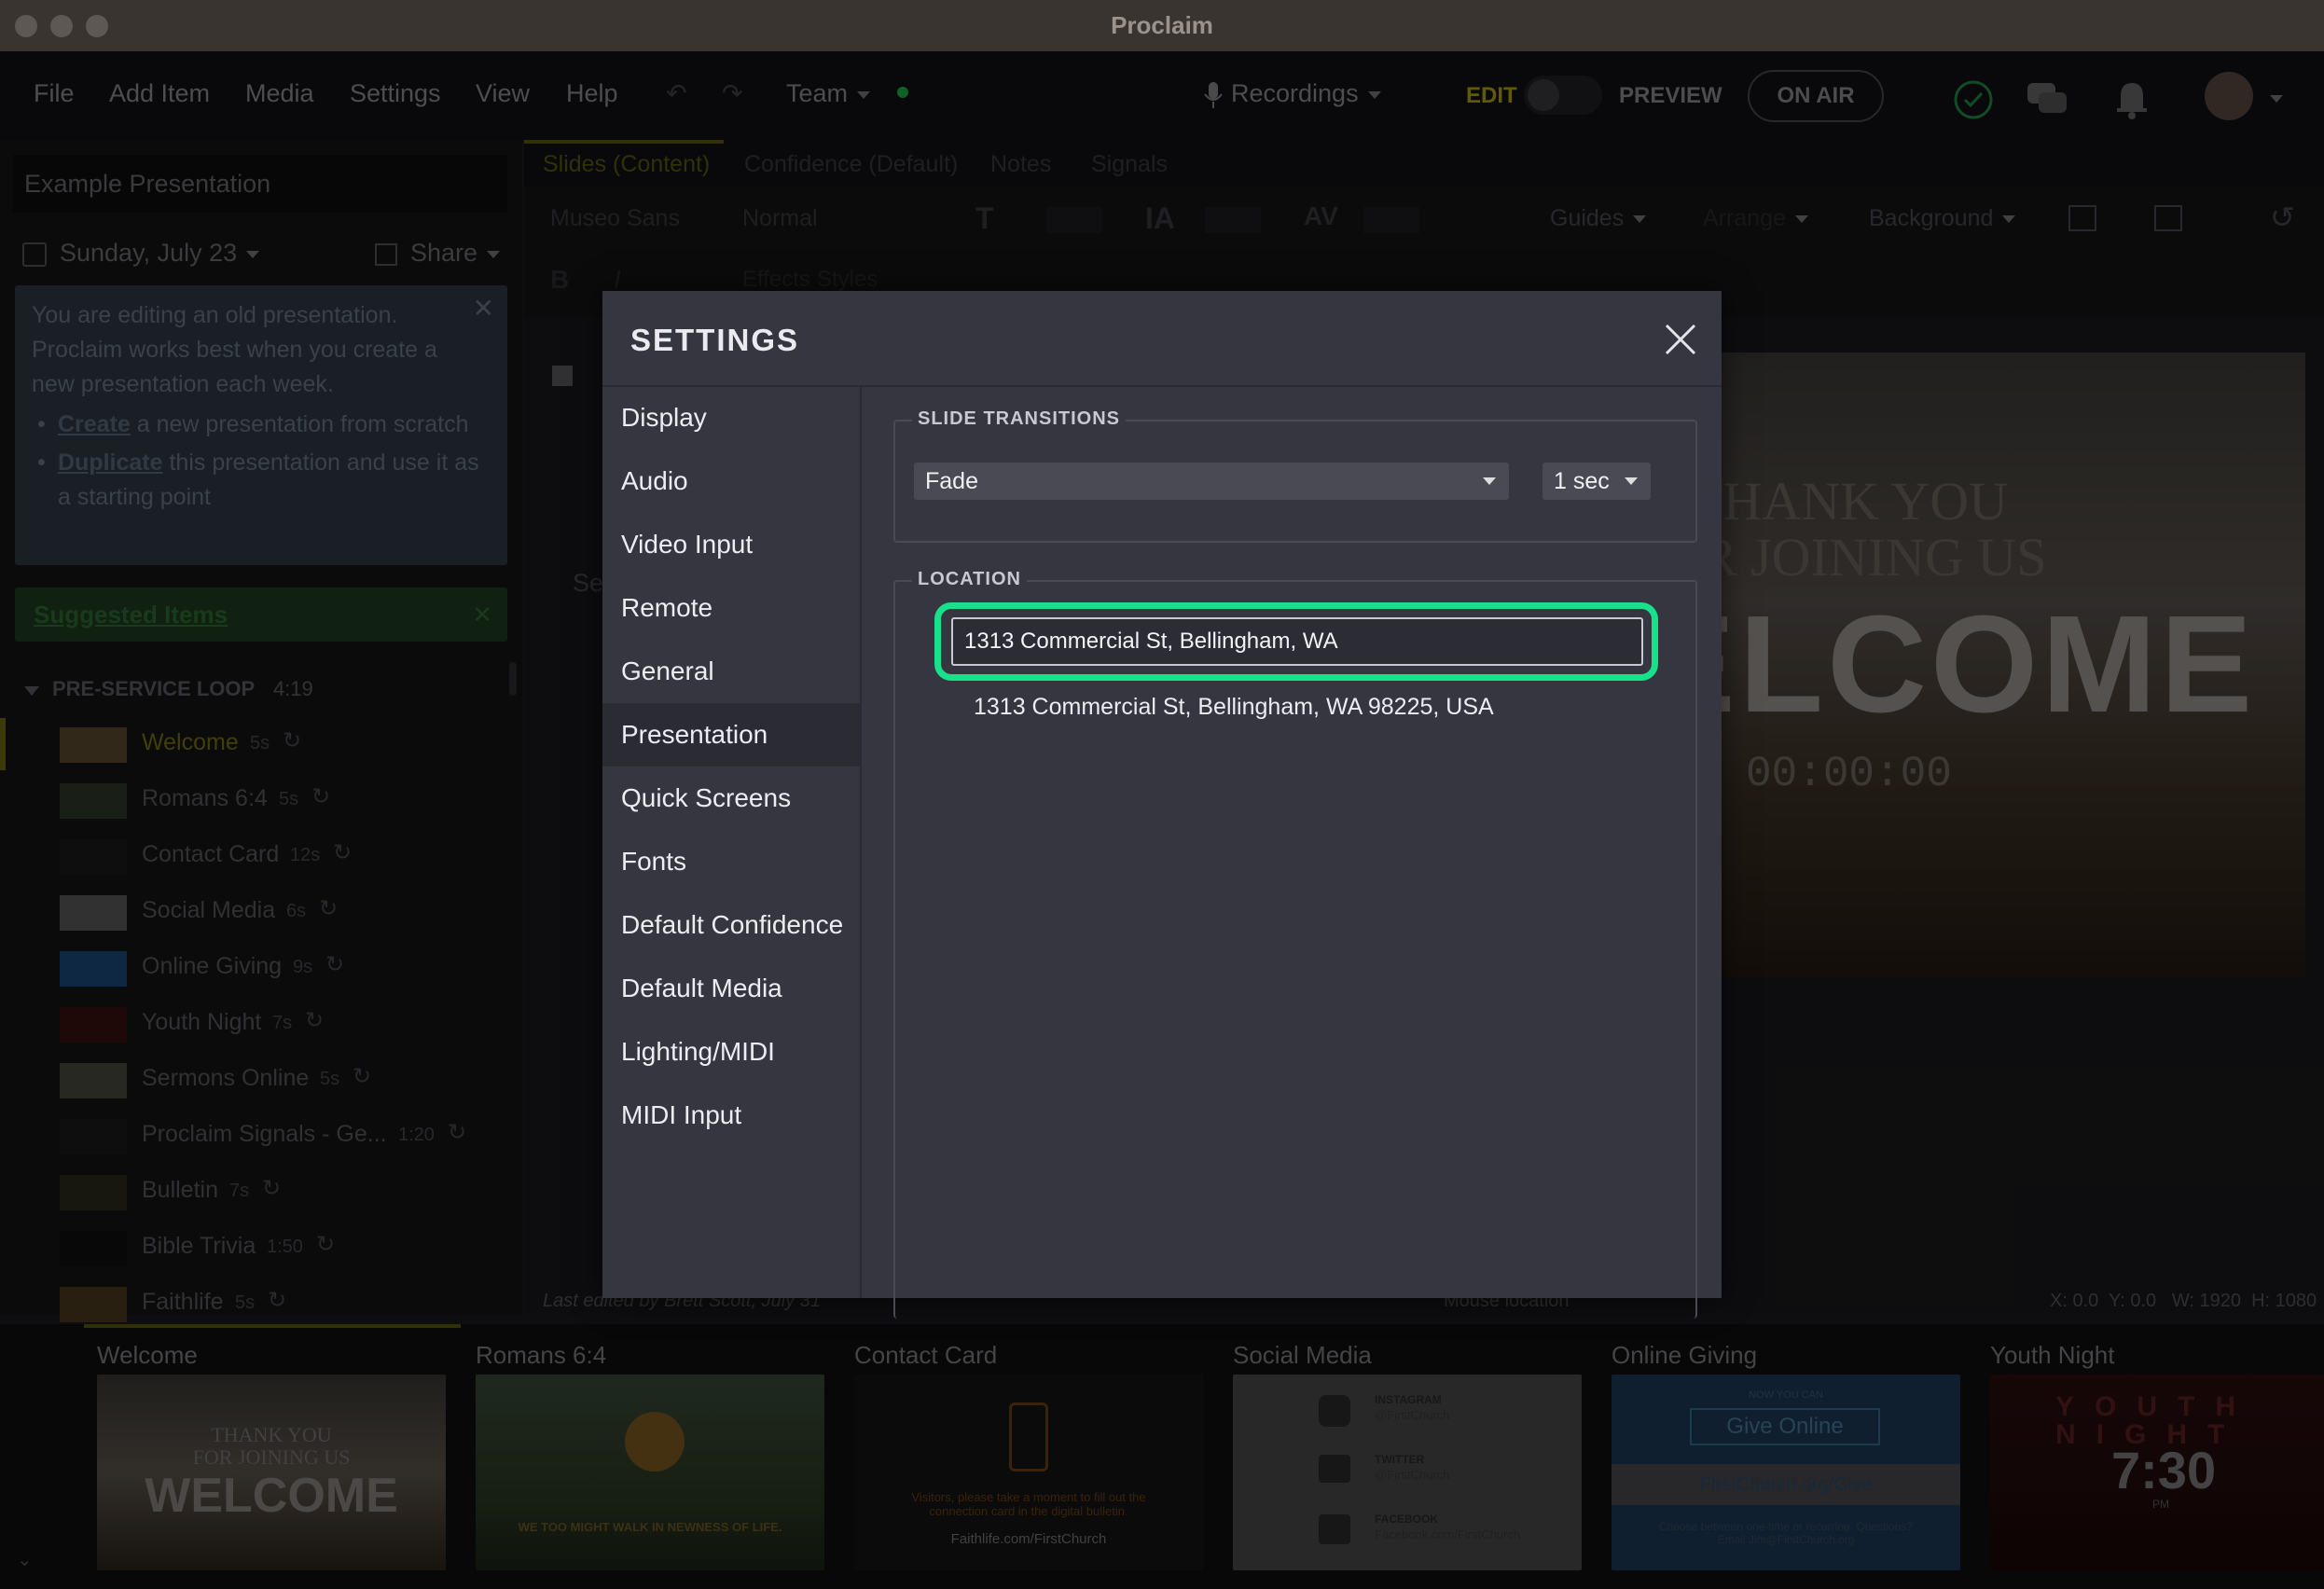 The image size is (2324, 1589). I want to click on settings-nav-audio: Audio, so click(731, 481).